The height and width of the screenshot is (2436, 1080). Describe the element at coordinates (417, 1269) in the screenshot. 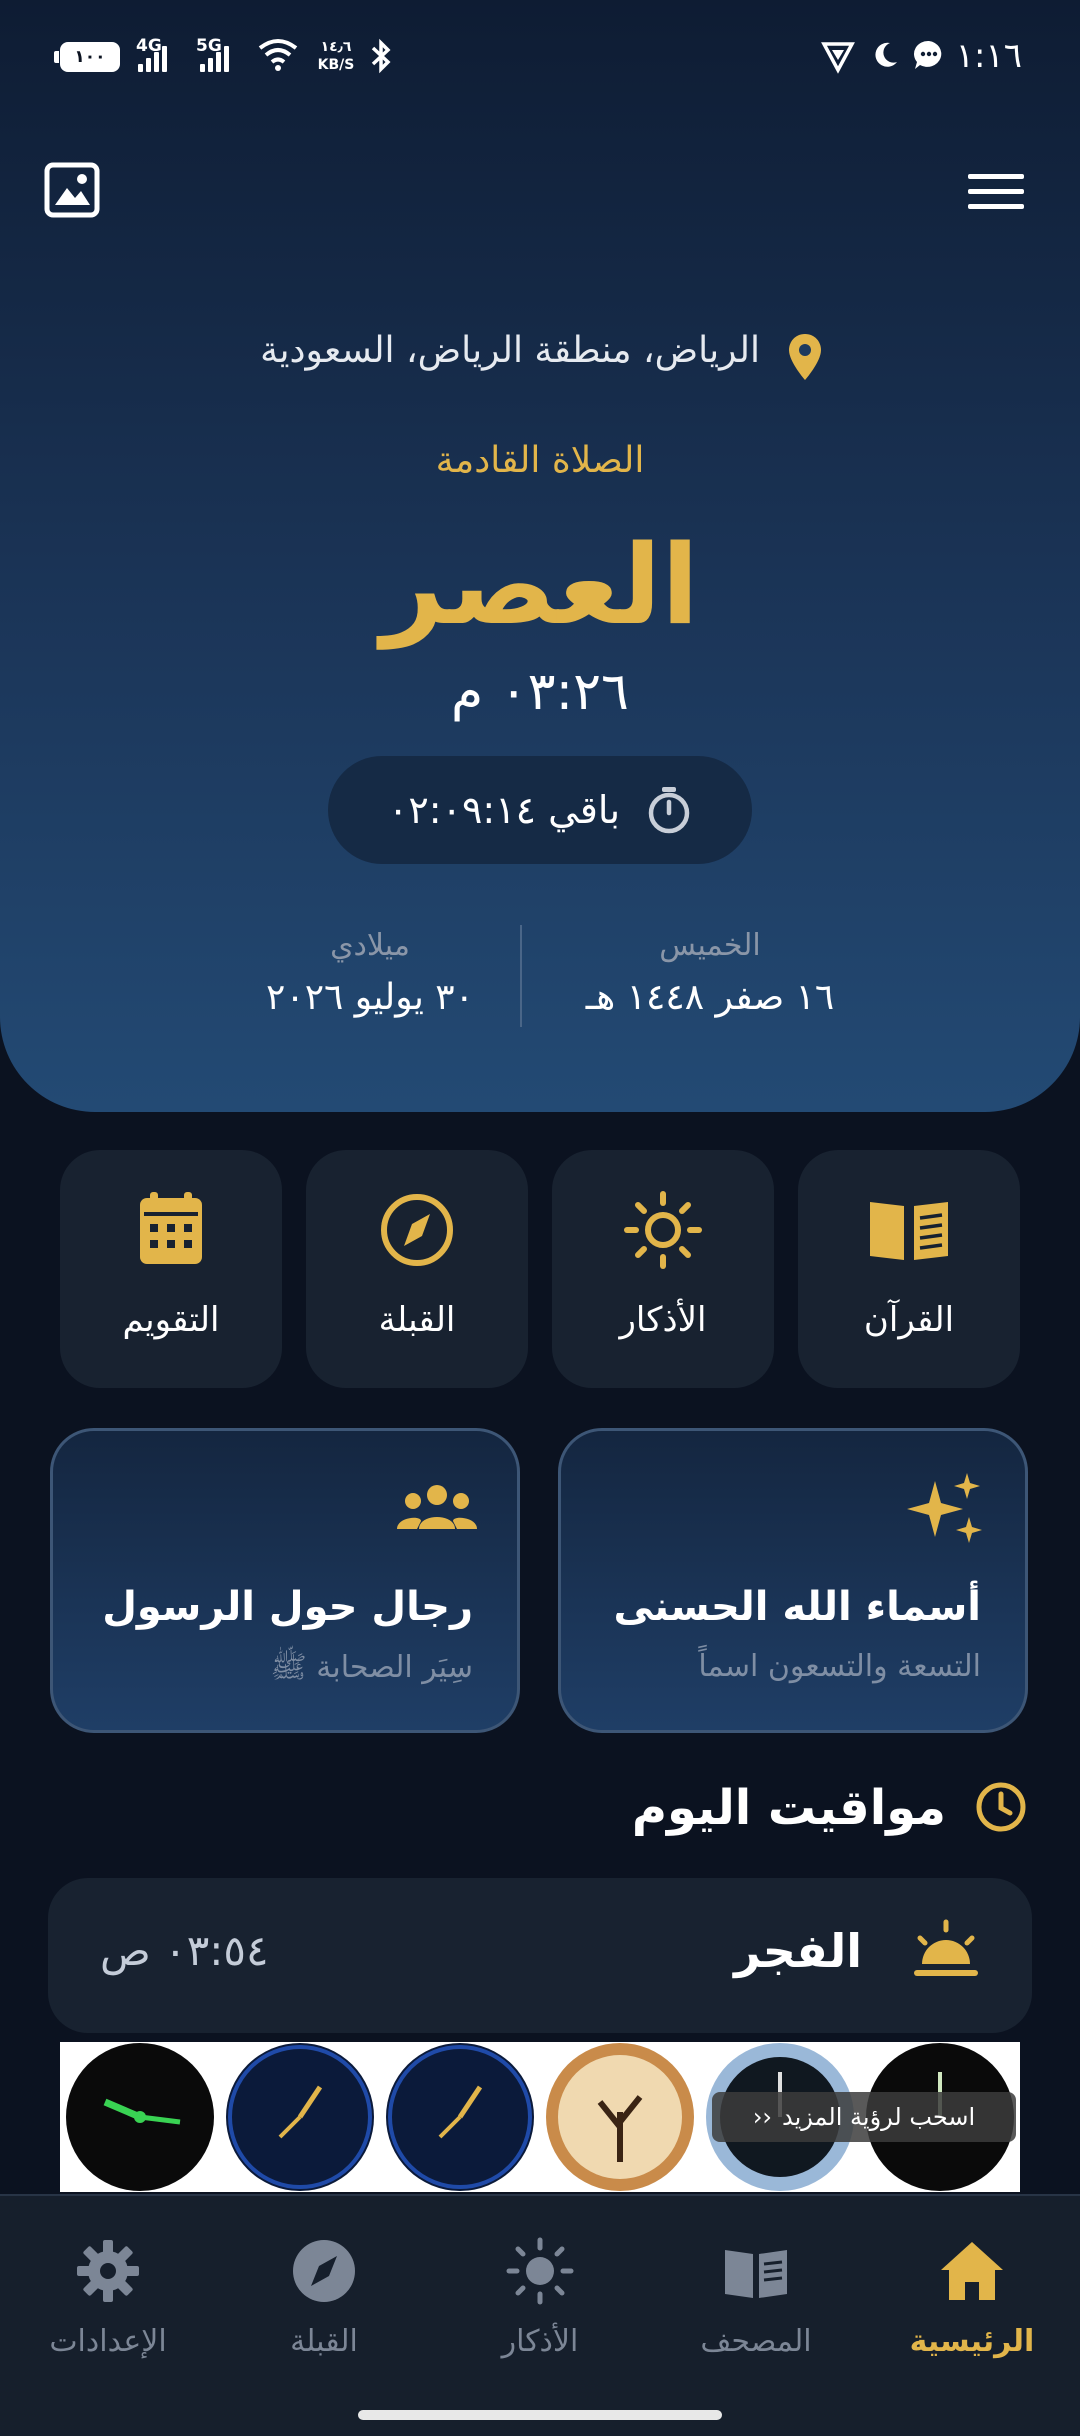

I see `tile-qibla: القبلة` at that location.